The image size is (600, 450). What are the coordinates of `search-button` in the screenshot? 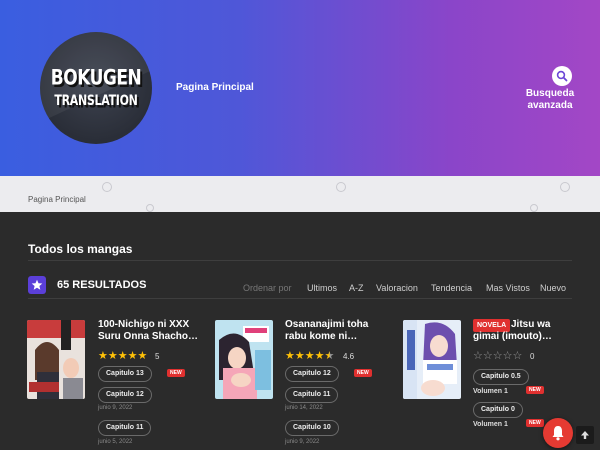 It's located at (562, 76).